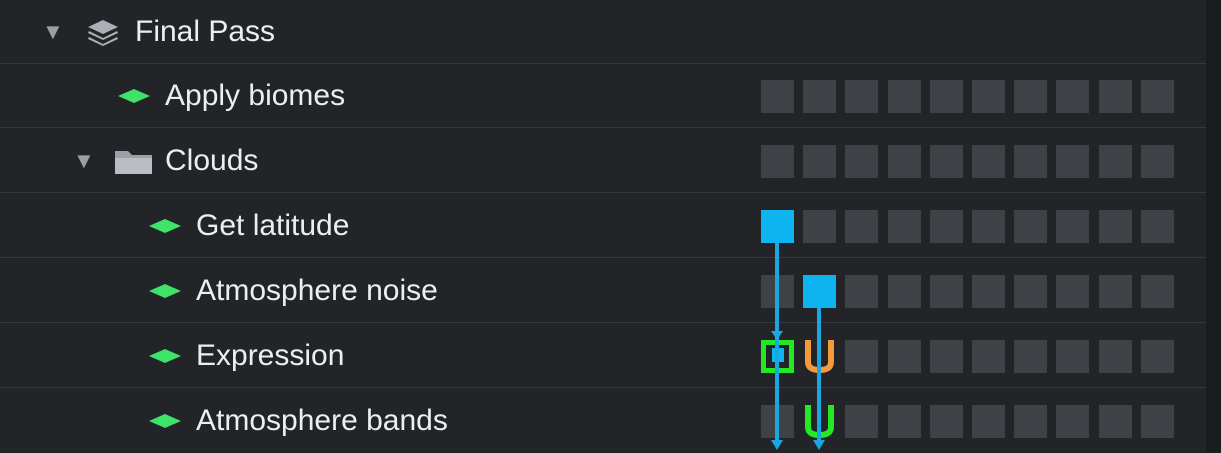  What do you see at coordinates (255, 95) in the screenshot?
I see `tree-row-label: Apply biomes` at bounding box center [255, 95].